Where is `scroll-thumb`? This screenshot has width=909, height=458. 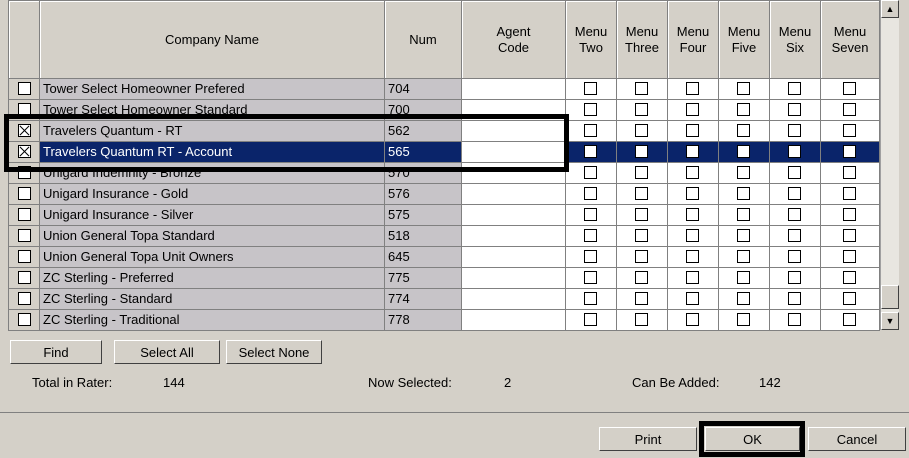 scroll-thumb is located at coordinates (890, 297).